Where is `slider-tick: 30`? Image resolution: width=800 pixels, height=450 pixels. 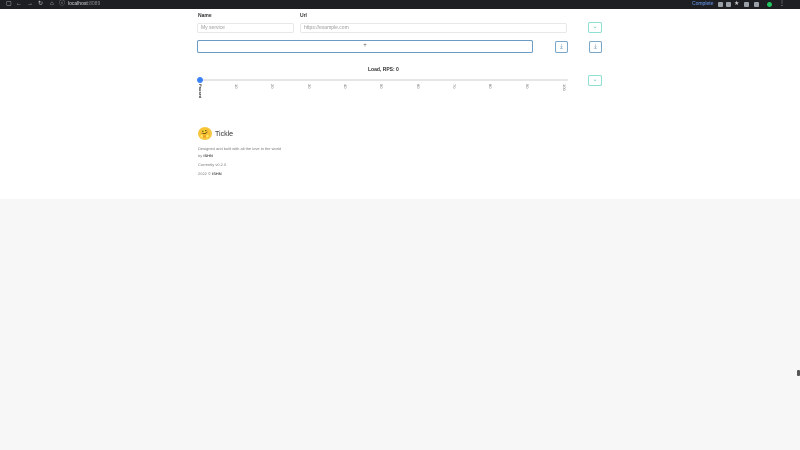 slider-tick: 30 is located at coordinates (309, 86).